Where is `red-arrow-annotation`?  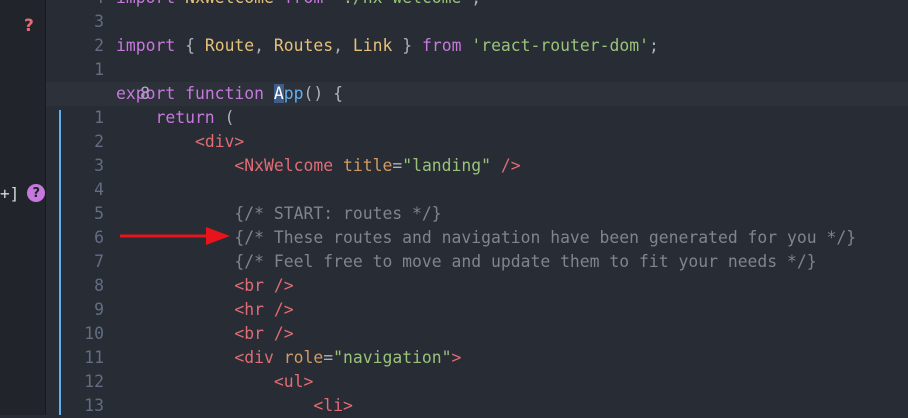 red-arrow-annotation is located at coordinates (175, 236).